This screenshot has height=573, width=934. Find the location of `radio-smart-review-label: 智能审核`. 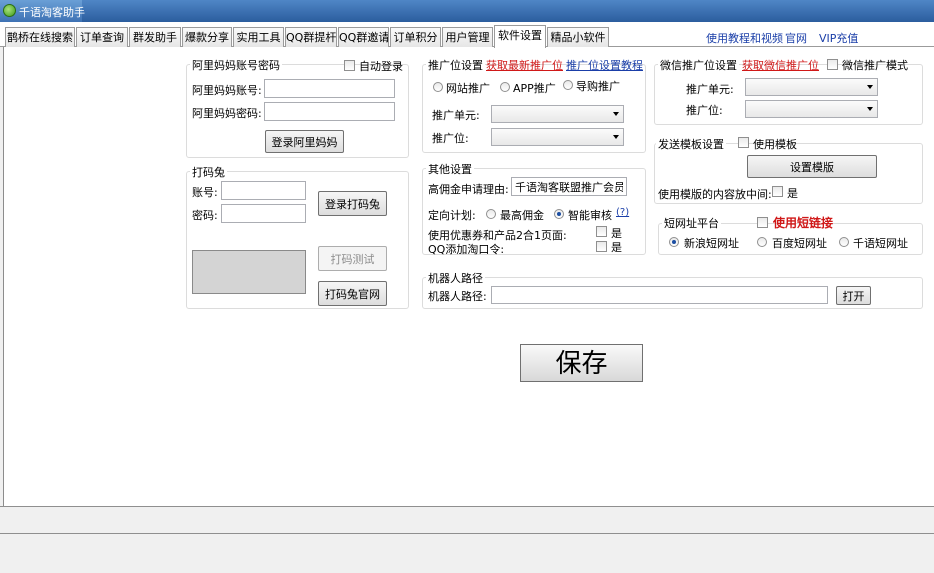

radio-smart-review-label: 智能审核 is located at coordinates (590, 215).